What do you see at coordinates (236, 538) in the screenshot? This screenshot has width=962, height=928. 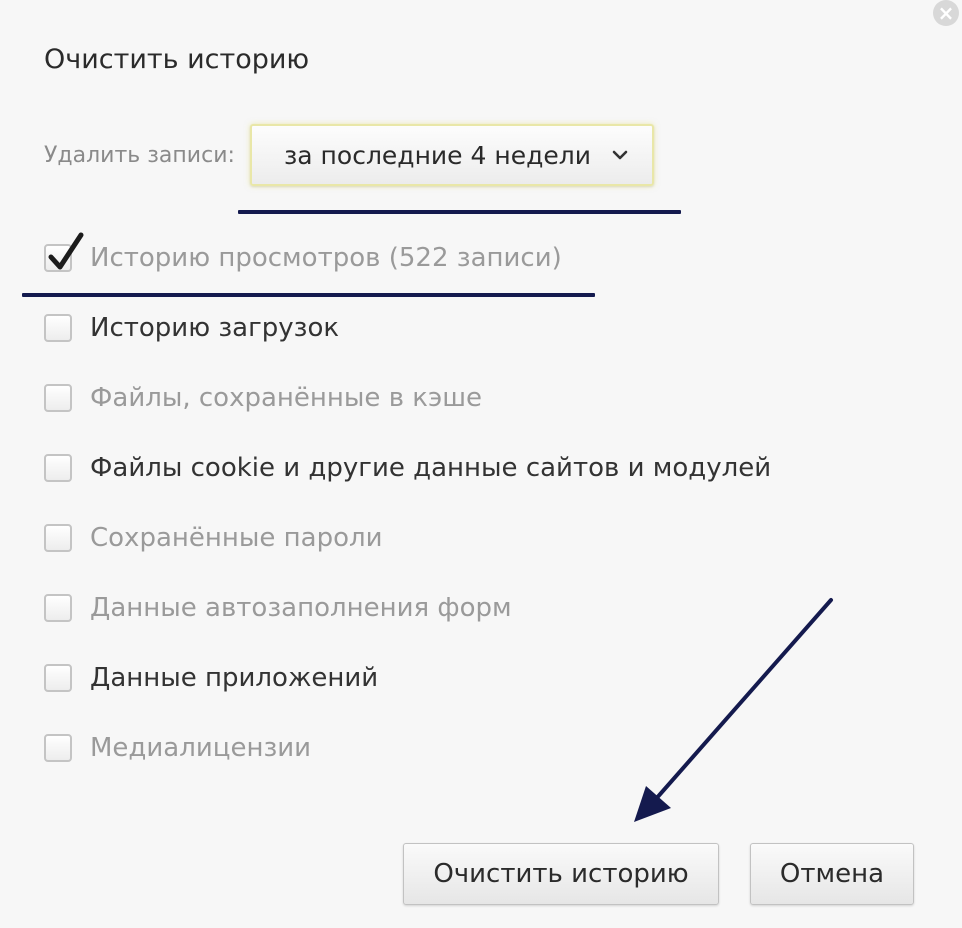 I see `option-label: Сохранённые пароли` at bounding box center [236, 538].